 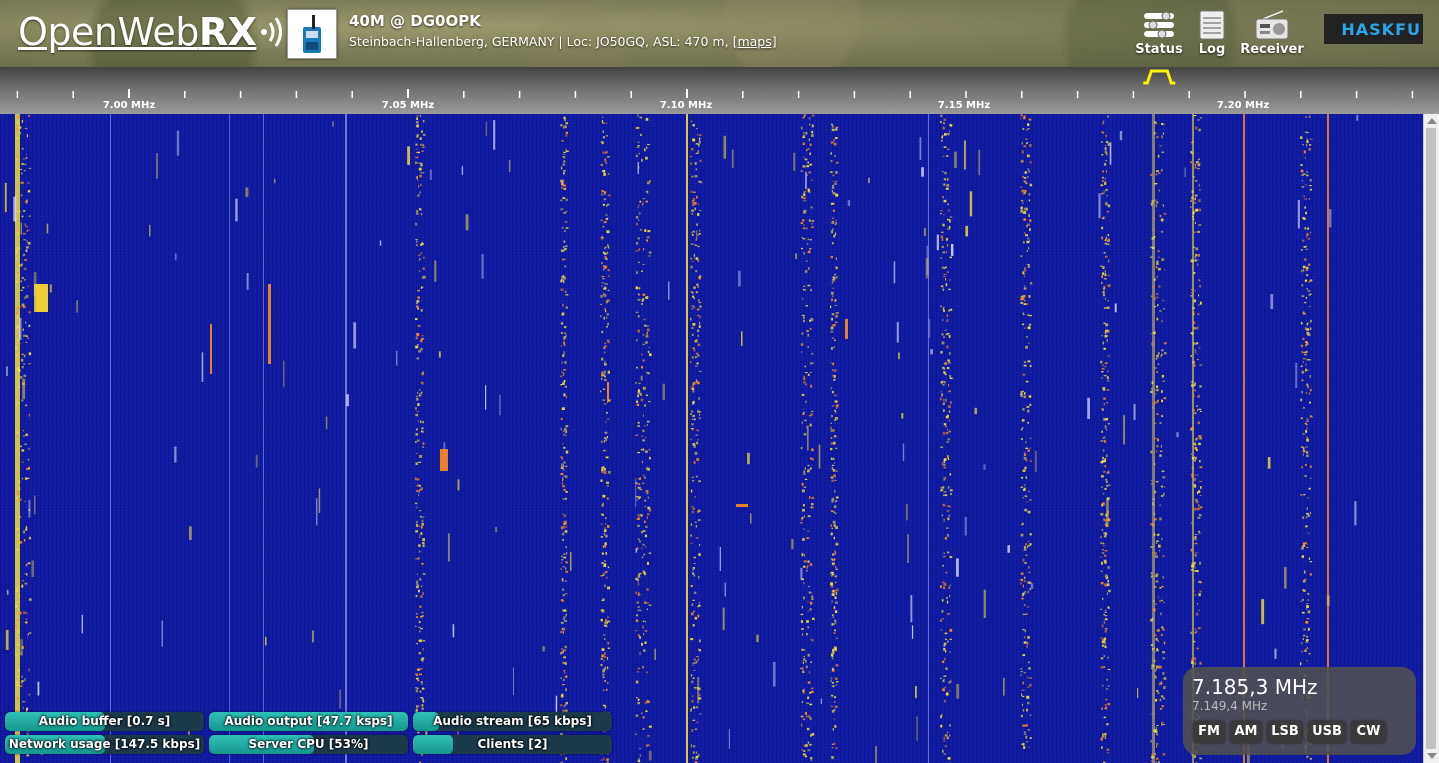 What do you see at coordinates (1159, 25) in the screenshot?
I see `sliders-icon` at bounding box center [1159, 25].